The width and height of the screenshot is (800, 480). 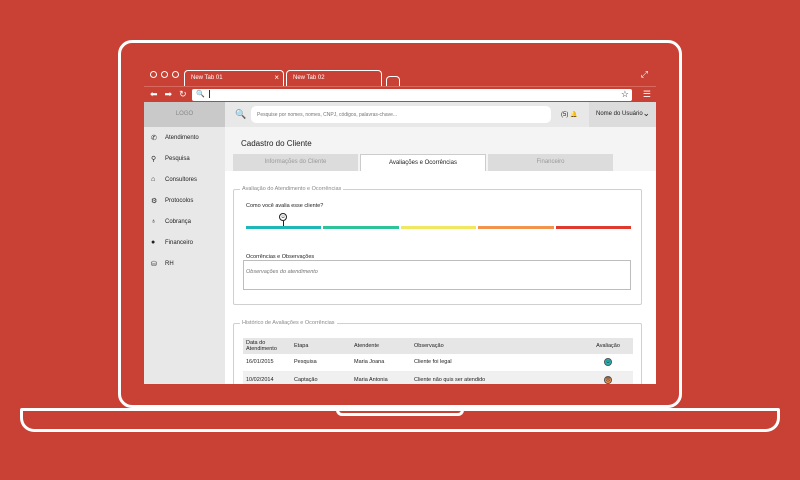 I want to click on forward-arrow-icon: ➡, so click(x=169, y=94).